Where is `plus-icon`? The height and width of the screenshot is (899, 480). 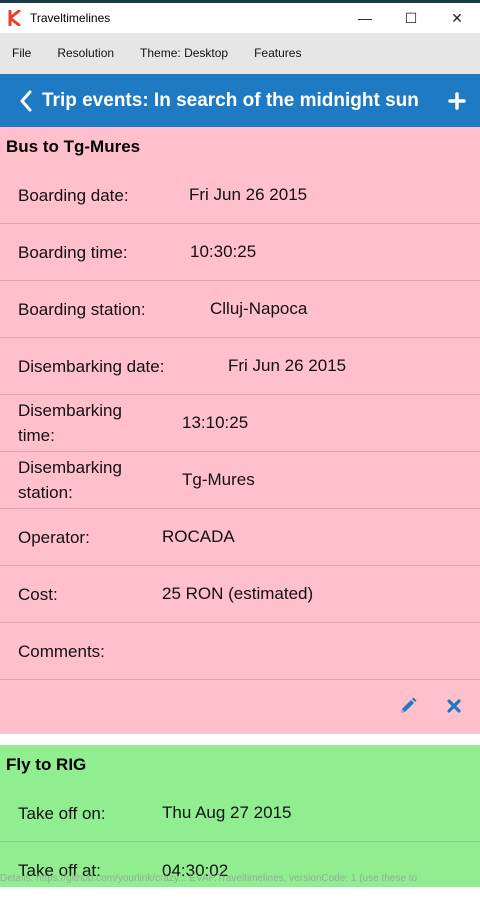
plus-icon is located at coordinates (457, 100).